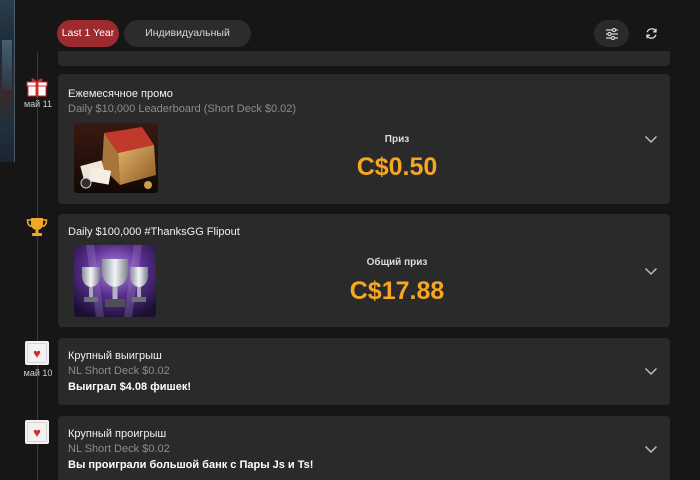  What do you see at coordinates (88, 33) in the screenshot?
I see `last-1-year-button: Last 1 Year` at bounding box center [88, 33].